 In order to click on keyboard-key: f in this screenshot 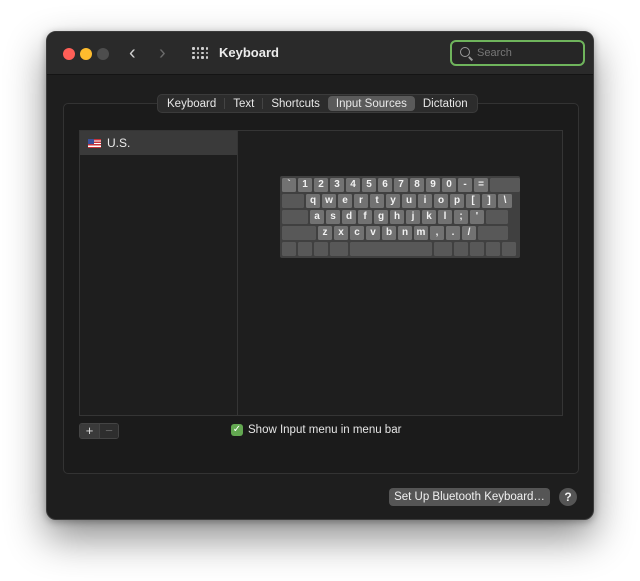, I will do `click(365, 217)`.